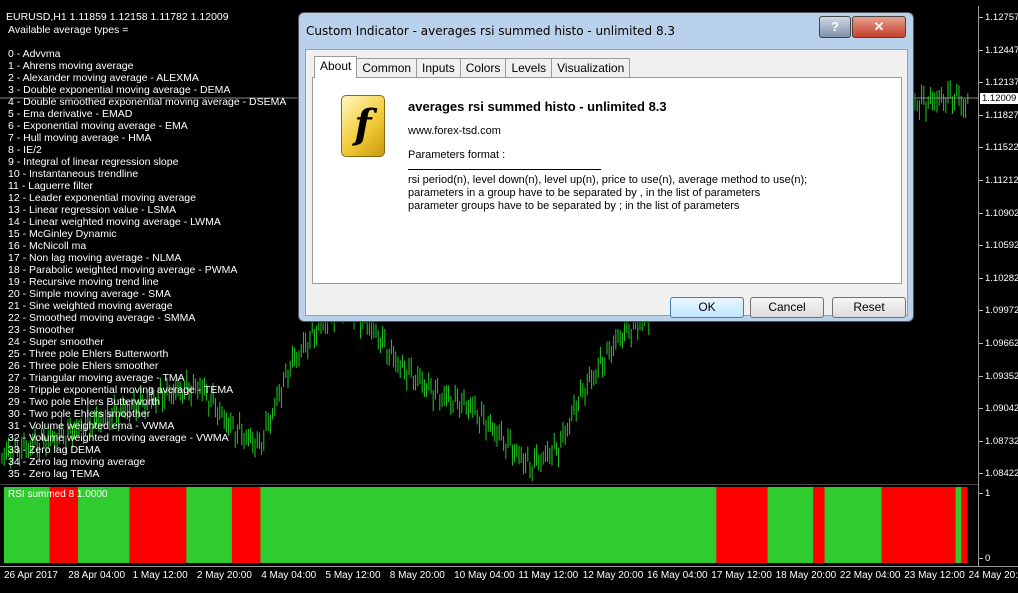  What do you see at coordinates (806, 575) in the screenshot?
I see `time-tick-label: 18 May 20:00` at bounding box center [806, 575].